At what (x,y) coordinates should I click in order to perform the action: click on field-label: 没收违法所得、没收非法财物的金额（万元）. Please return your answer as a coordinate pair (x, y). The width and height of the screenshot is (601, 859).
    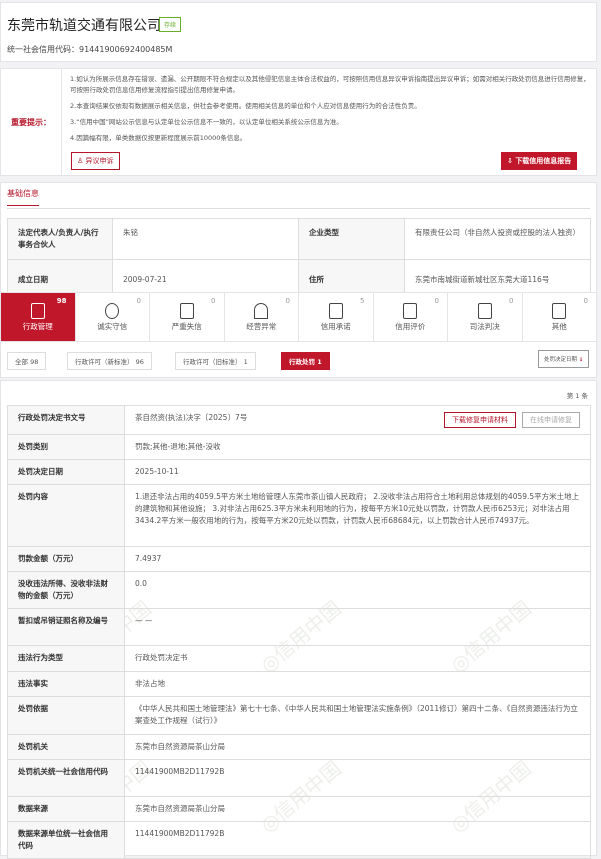
    Looking at the image, I should click on (66, 590).